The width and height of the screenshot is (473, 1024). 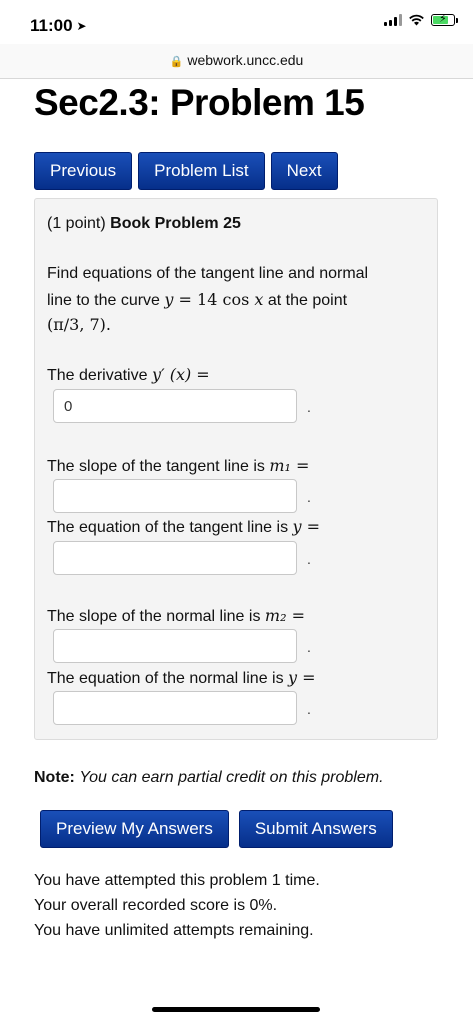 I want to click on signal-icon, so click(x=393, y=20).